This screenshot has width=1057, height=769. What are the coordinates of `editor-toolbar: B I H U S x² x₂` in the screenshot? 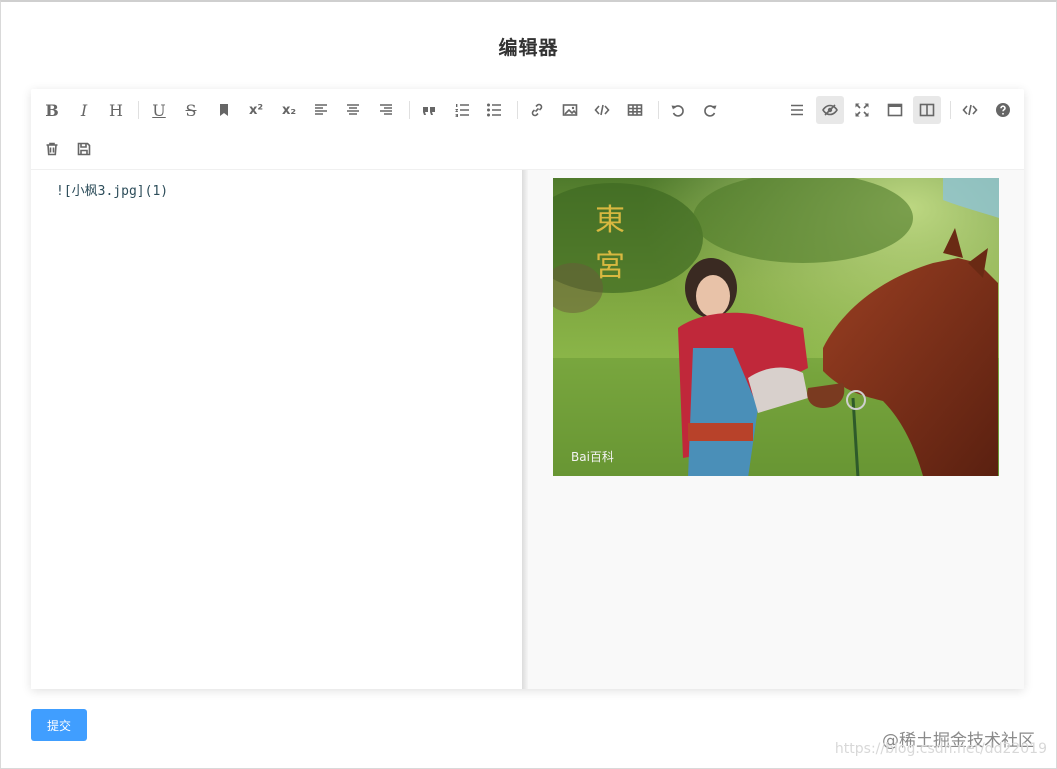 It's located at (527, 129).